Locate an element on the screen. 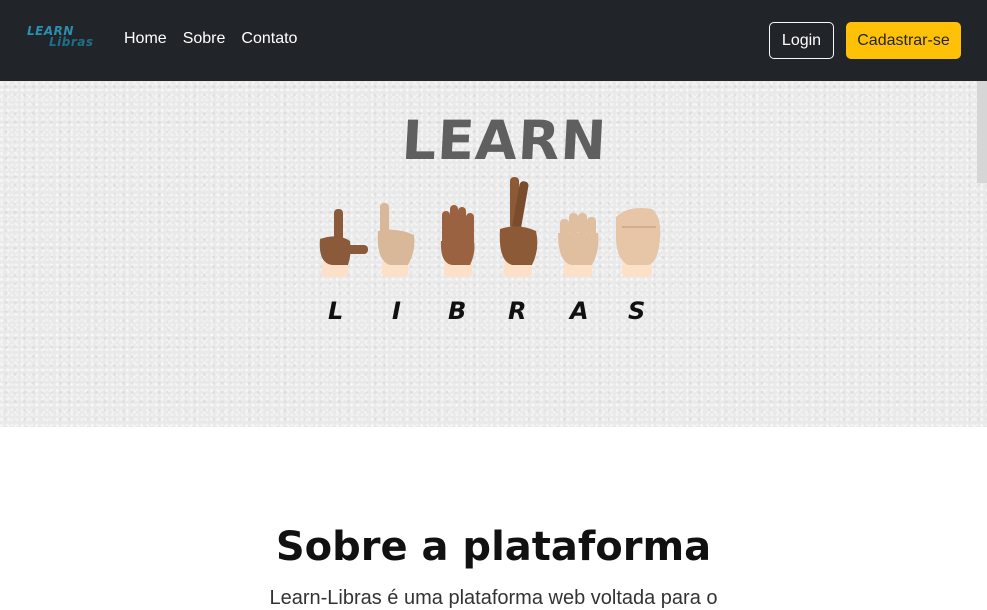 The width and height of the screenshot is (987, 610). brand-line-2: Libras is located at coordinates (71, 42).